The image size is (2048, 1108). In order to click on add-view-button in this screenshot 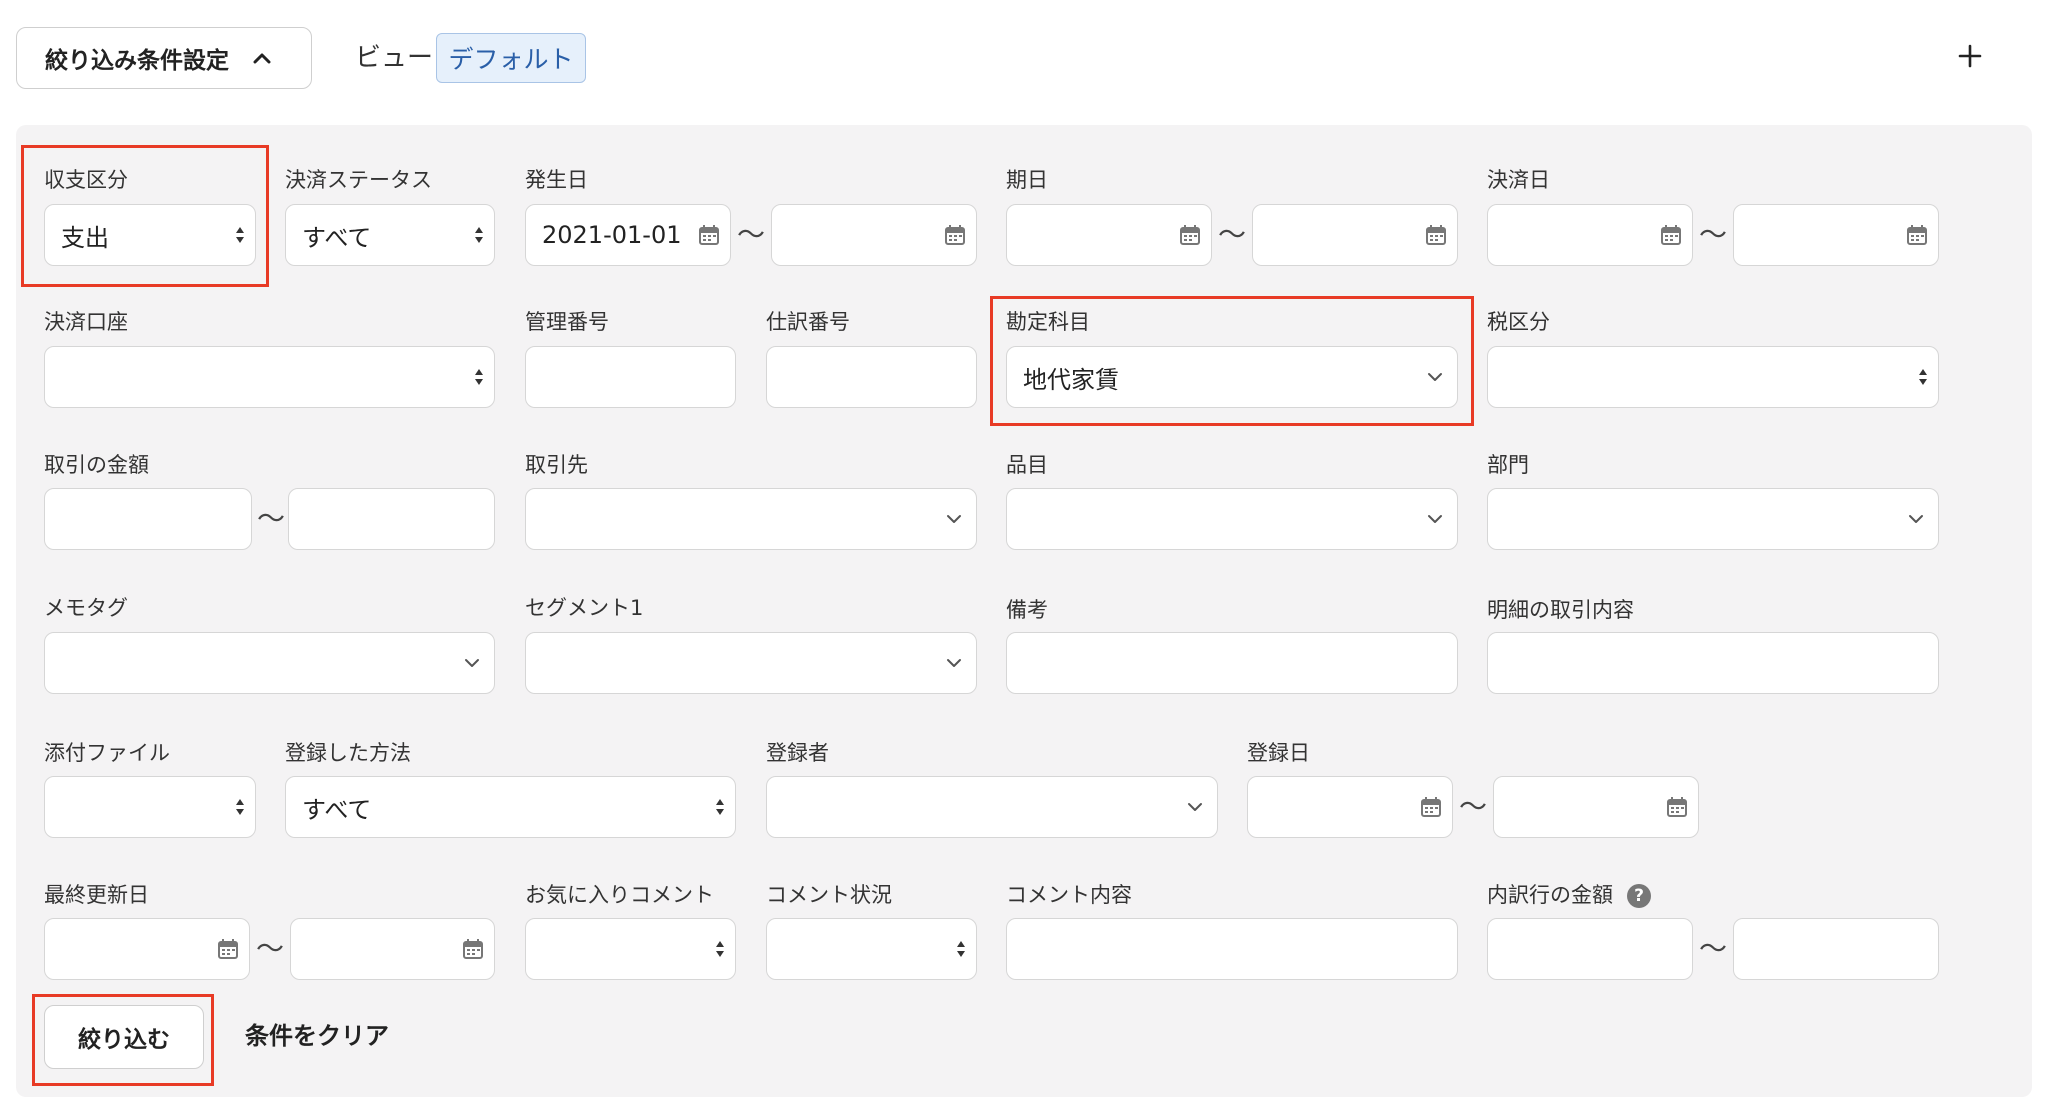, I will do `click(1970, 56)`.